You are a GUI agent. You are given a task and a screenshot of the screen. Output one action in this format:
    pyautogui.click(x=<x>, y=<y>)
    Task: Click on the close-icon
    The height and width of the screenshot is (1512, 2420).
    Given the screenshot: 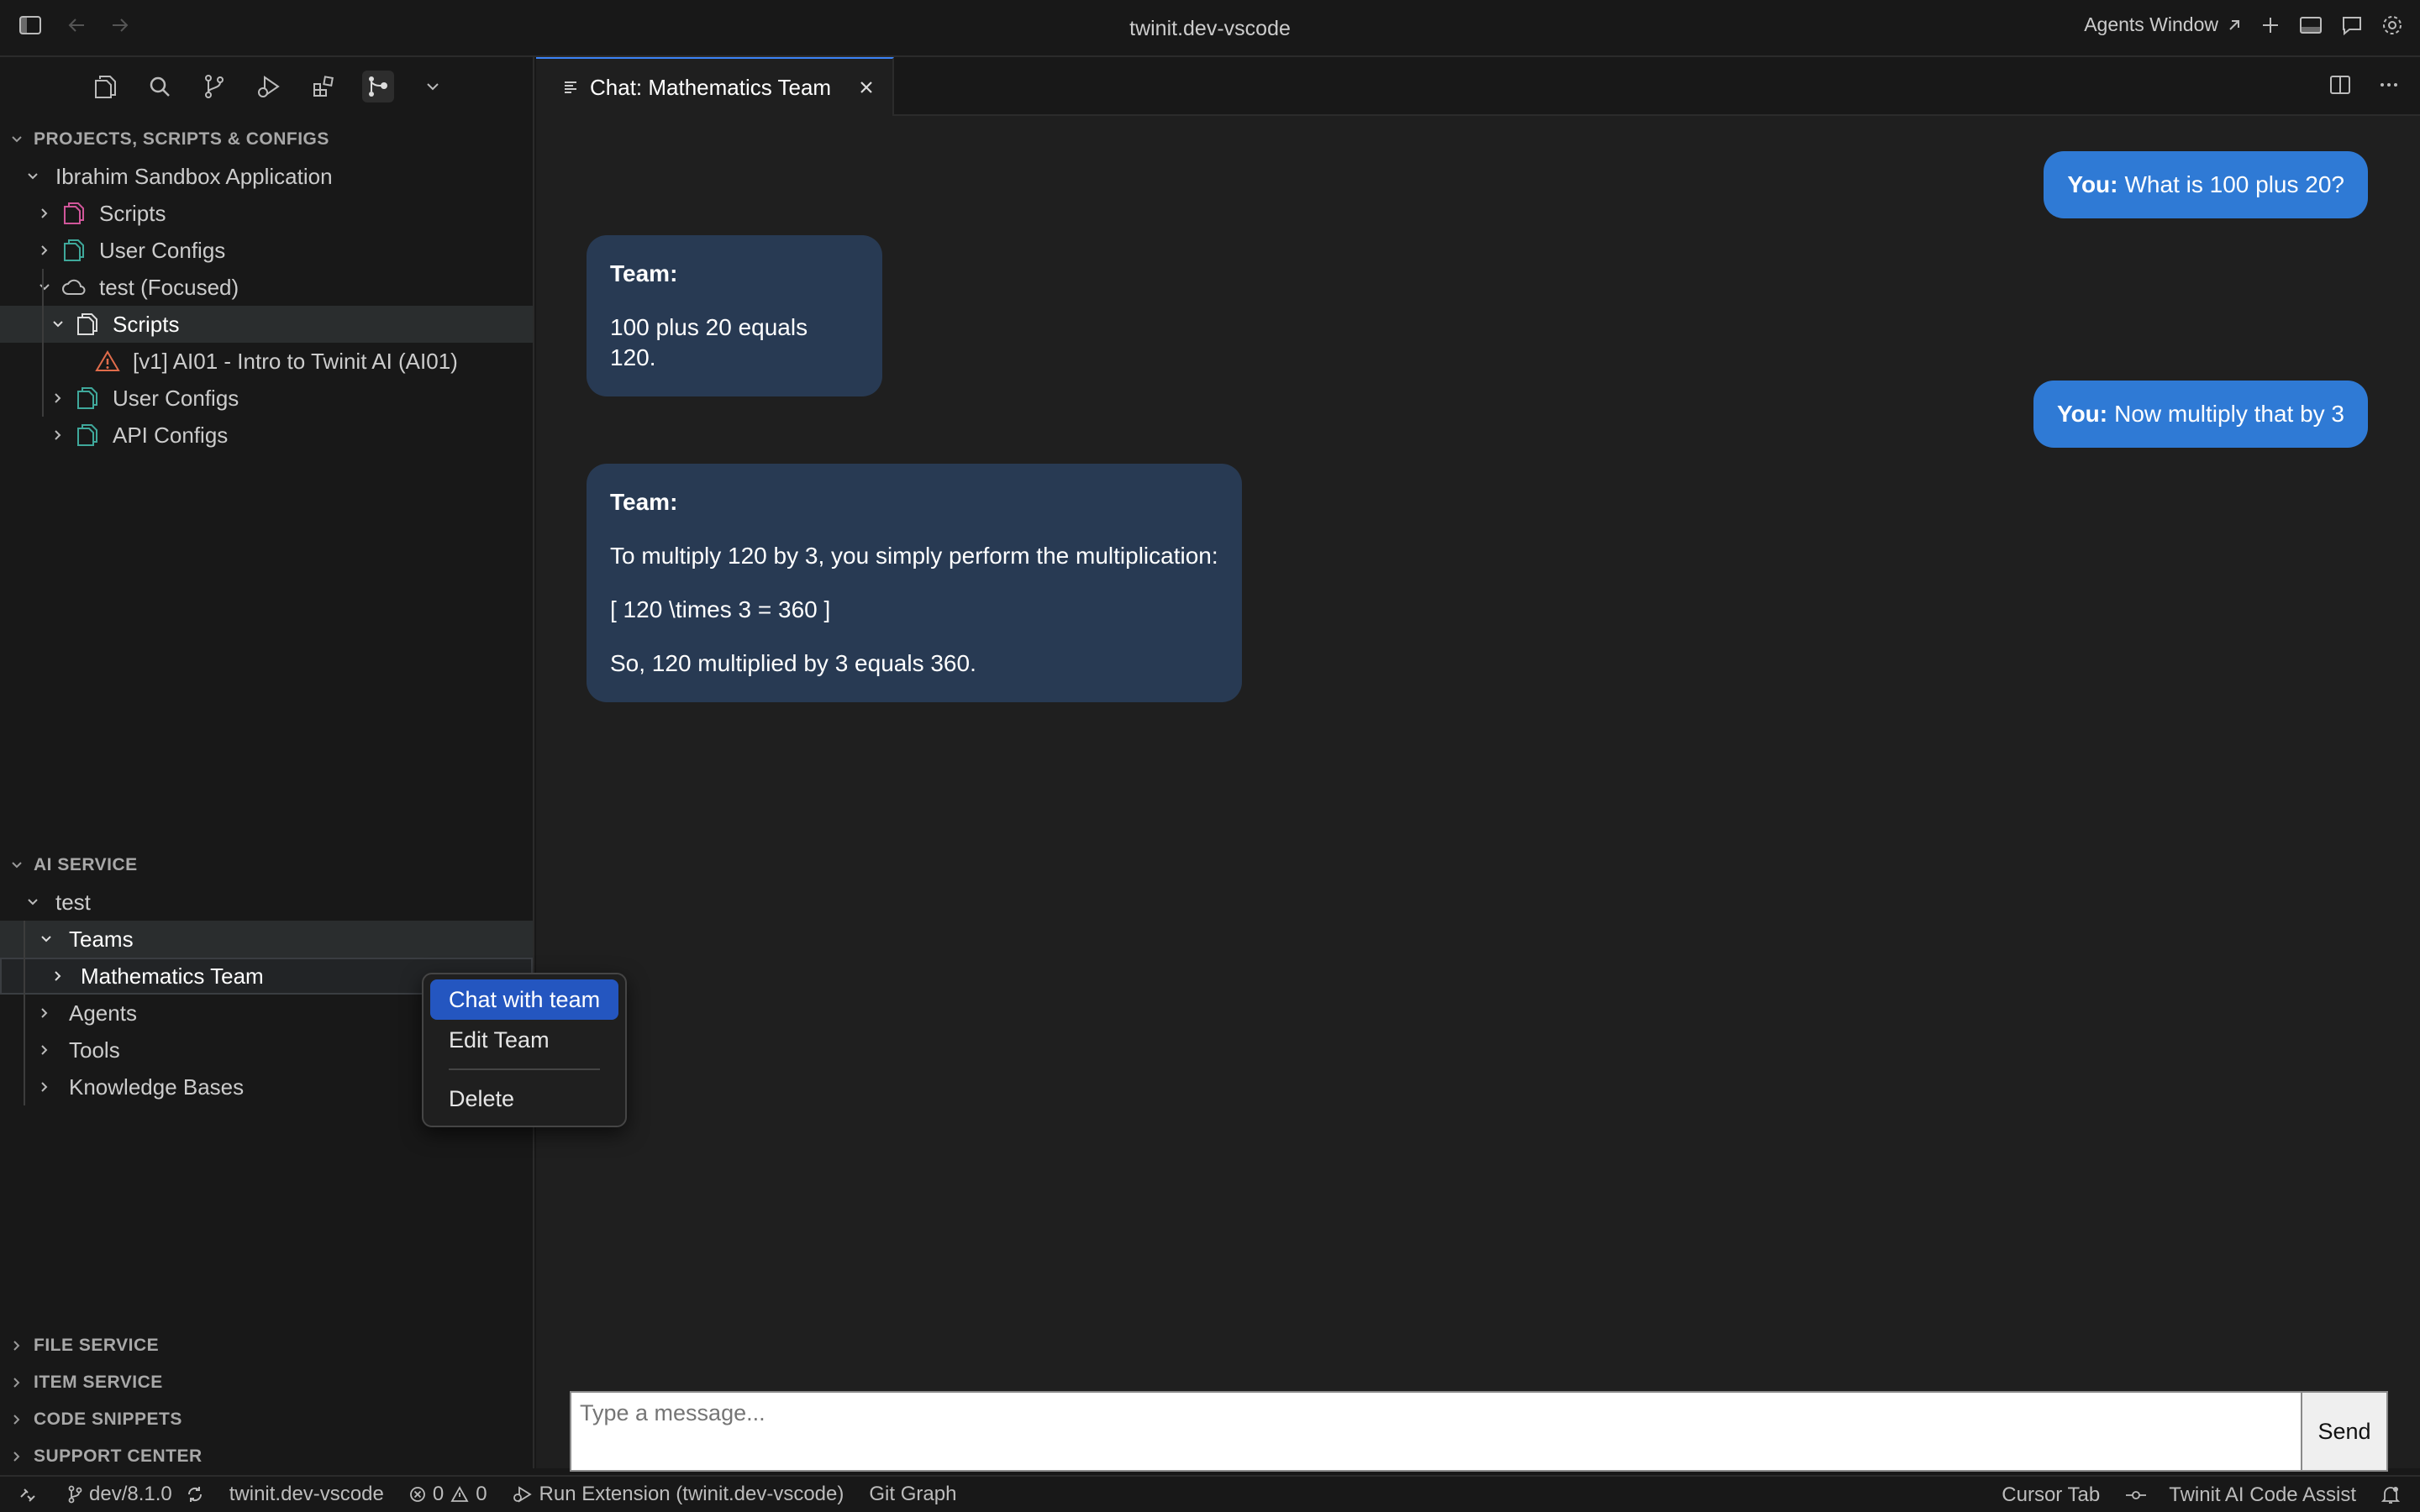 What is the action you would take?
    pyautogui.click(x=867, y=87)
    